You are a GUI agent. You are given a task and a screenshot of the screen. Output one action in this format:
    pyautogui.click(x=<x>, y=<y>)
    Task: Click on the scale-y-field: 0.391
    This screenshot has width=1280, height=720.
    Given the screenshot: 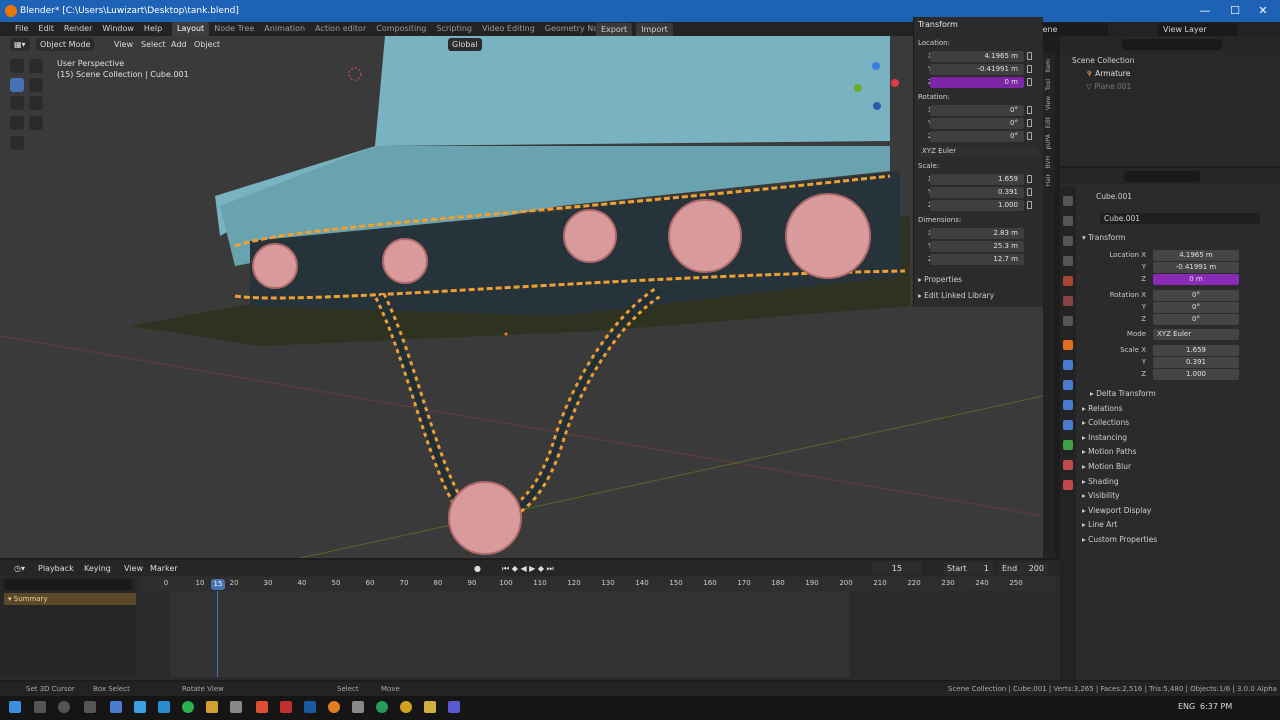 What is the action you would take?
    pyautogui.click(x=977, y=192)
    